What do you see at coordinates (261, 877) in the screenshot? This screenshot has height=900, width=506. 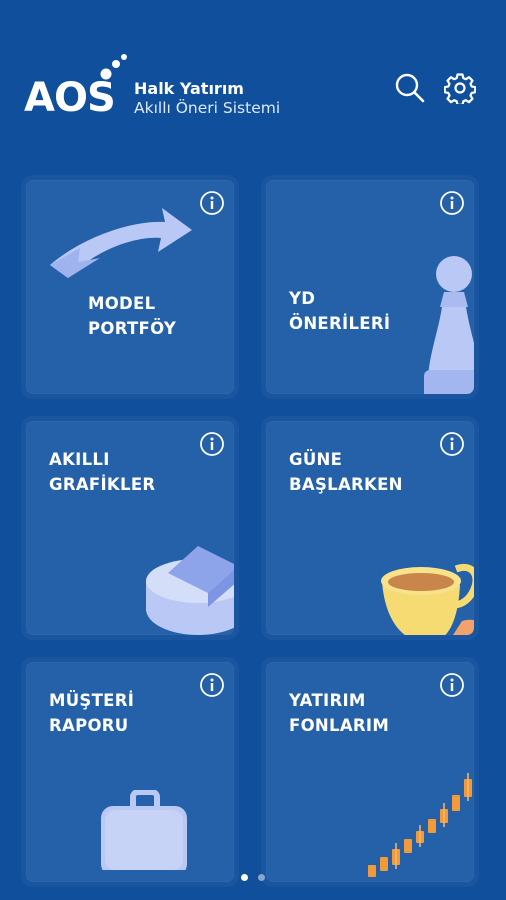 I see `page-dot` at bounding box center [261, 877].